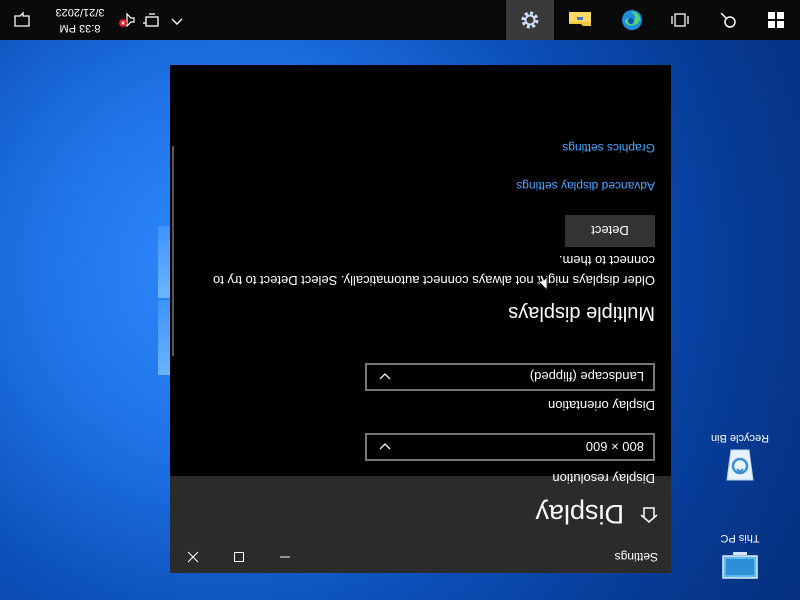 This screenshot has height=600, width=800. I want to click on task-view-button, so click(680, 20).